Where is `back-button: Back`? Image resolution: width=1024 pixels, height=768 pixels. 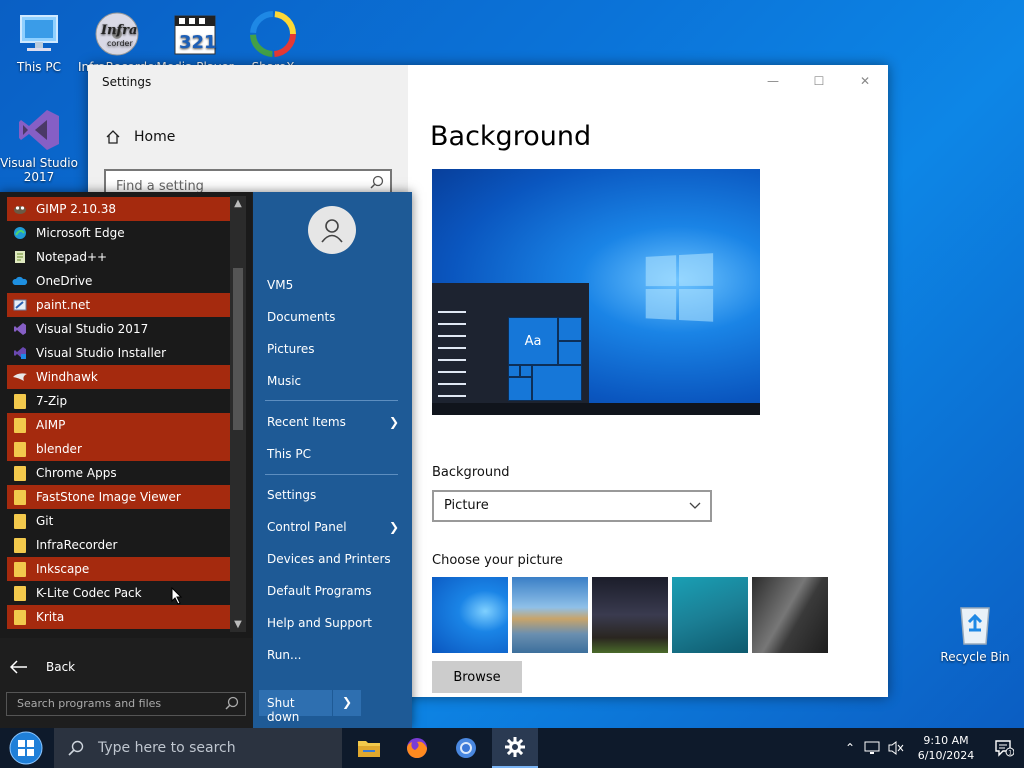
back-button: Back is located at coordinates (42, 667).